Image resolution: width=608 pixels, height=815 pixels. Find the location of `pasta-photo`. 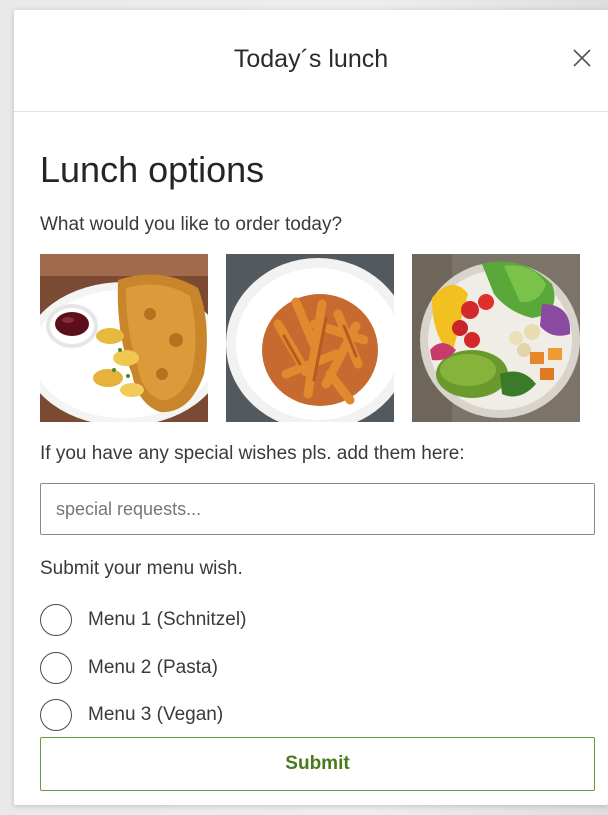

pasta-photo is located at coordinates (310, 338).